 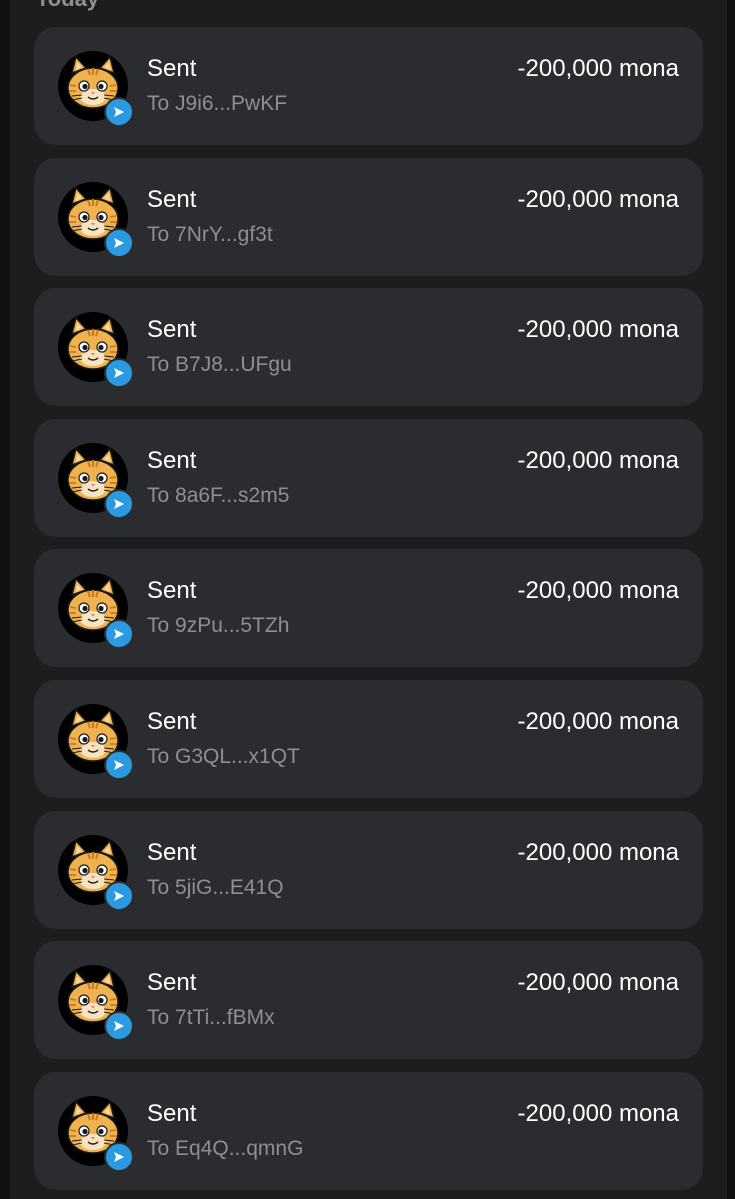 What do you see at coordinates (210, 234) in the screenshot?
I see `transaction-recipient: To 7NrY...gf3t` at bounding box center [210, 234].